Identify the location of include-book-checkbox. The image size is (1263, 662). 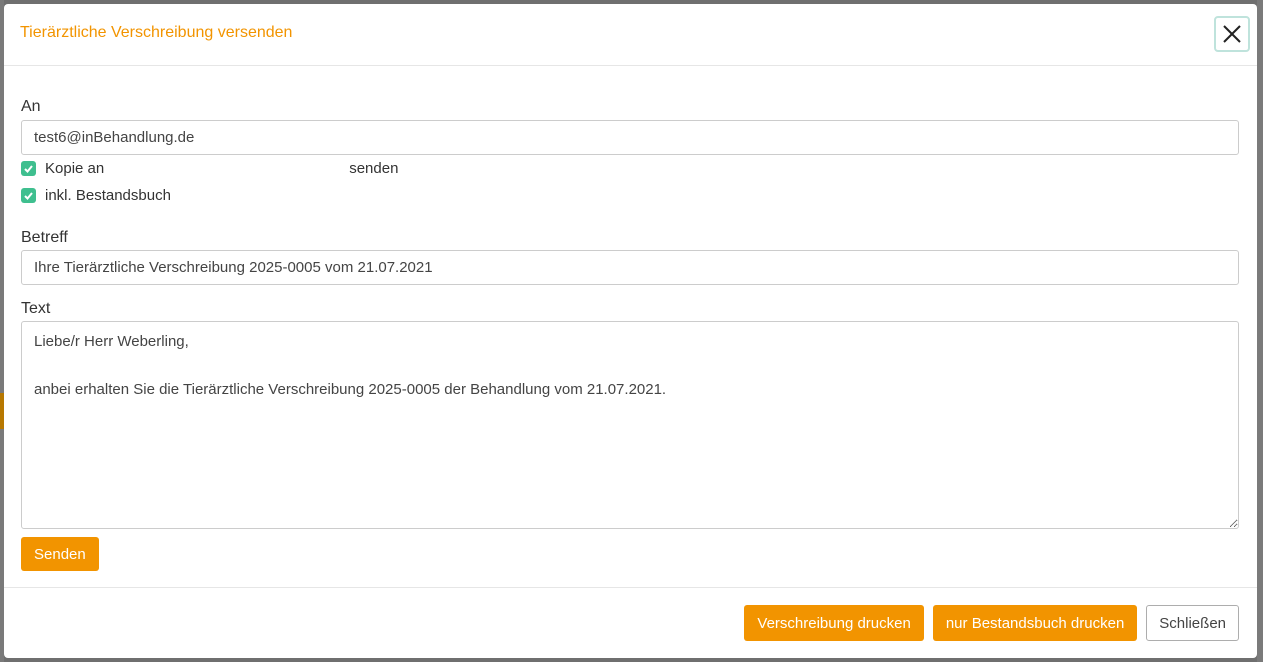
(28, 195).